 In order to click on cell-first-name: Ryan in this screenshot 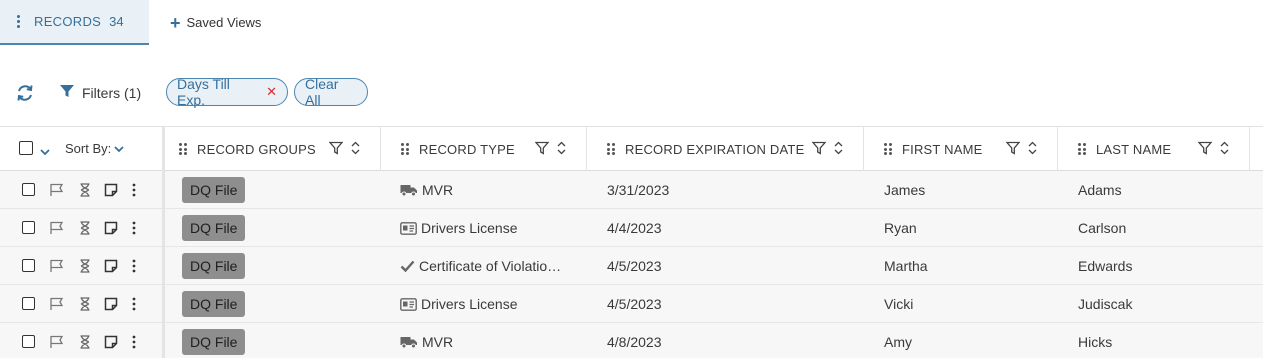, I will do `click(969, 228)`.